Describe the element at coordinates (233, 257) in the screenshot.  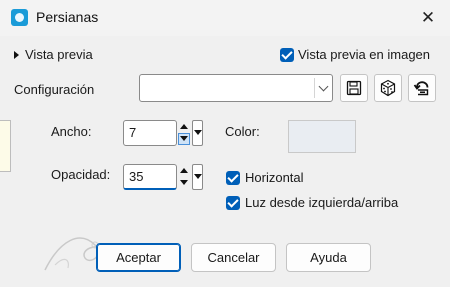
I see `cancel-button: Cancelar` at that location.